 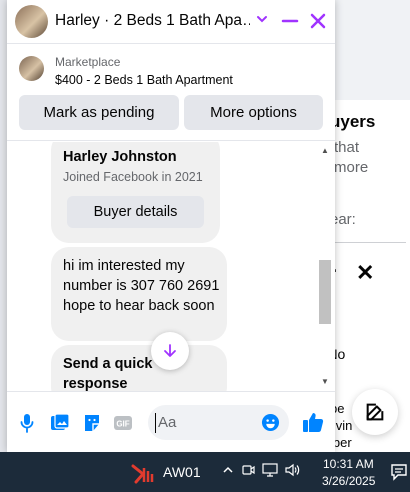 I want to click on system-tray, so click(x=261, y=470).